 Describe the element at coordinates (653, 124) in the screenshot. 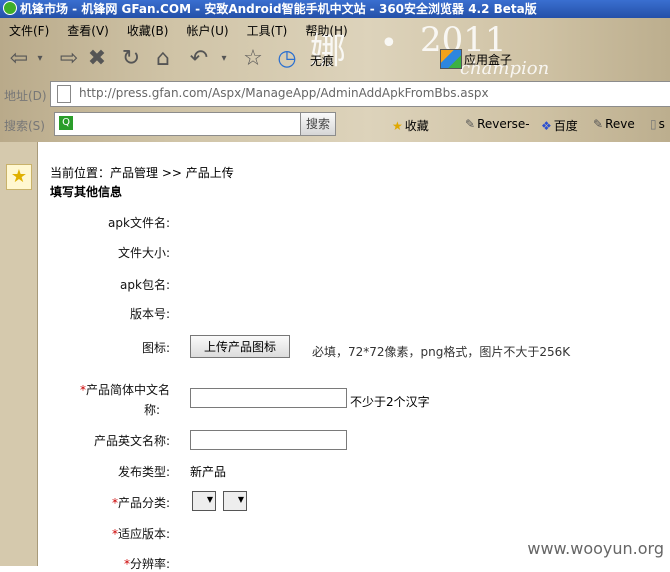

I see `page-icon: ▯` at that location.